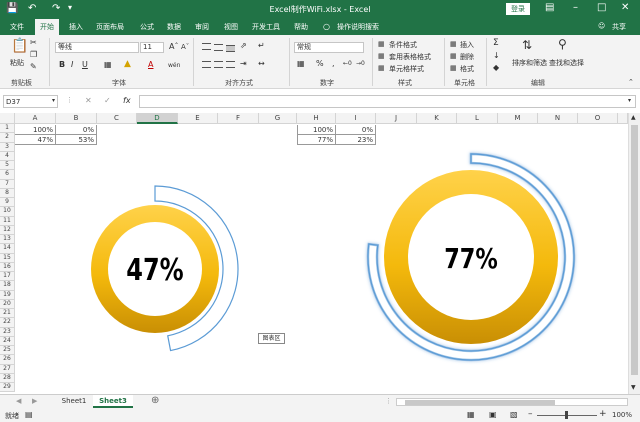  Describe the element at coordinates (230, 64) in the screenshot. I see `align-right-icon` at that location.